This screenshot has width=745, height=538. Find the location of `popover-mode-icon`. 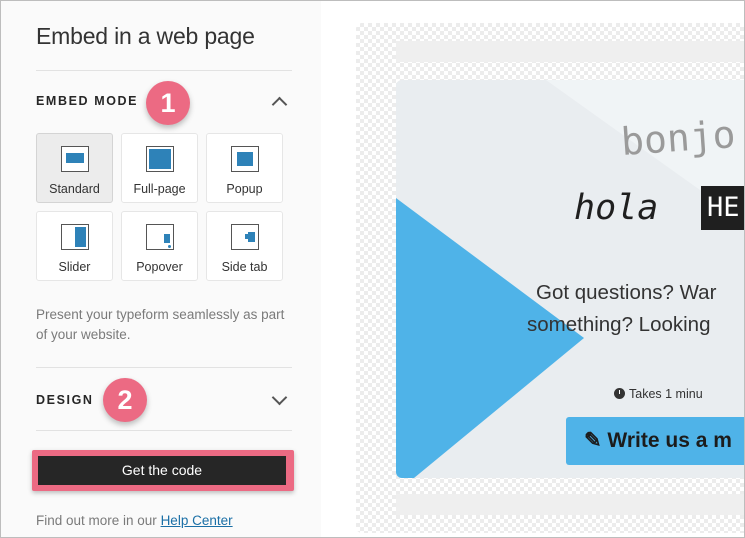

popover-mode-icon is located at coordinates (159, 237).